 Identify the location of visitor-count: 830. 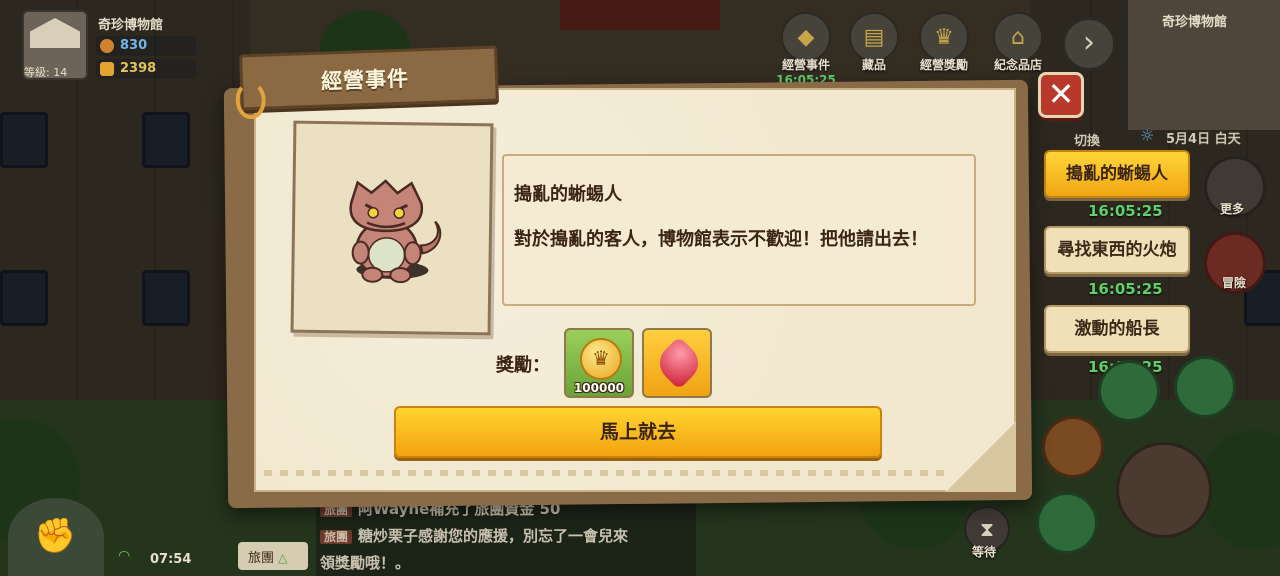
(146, 46).